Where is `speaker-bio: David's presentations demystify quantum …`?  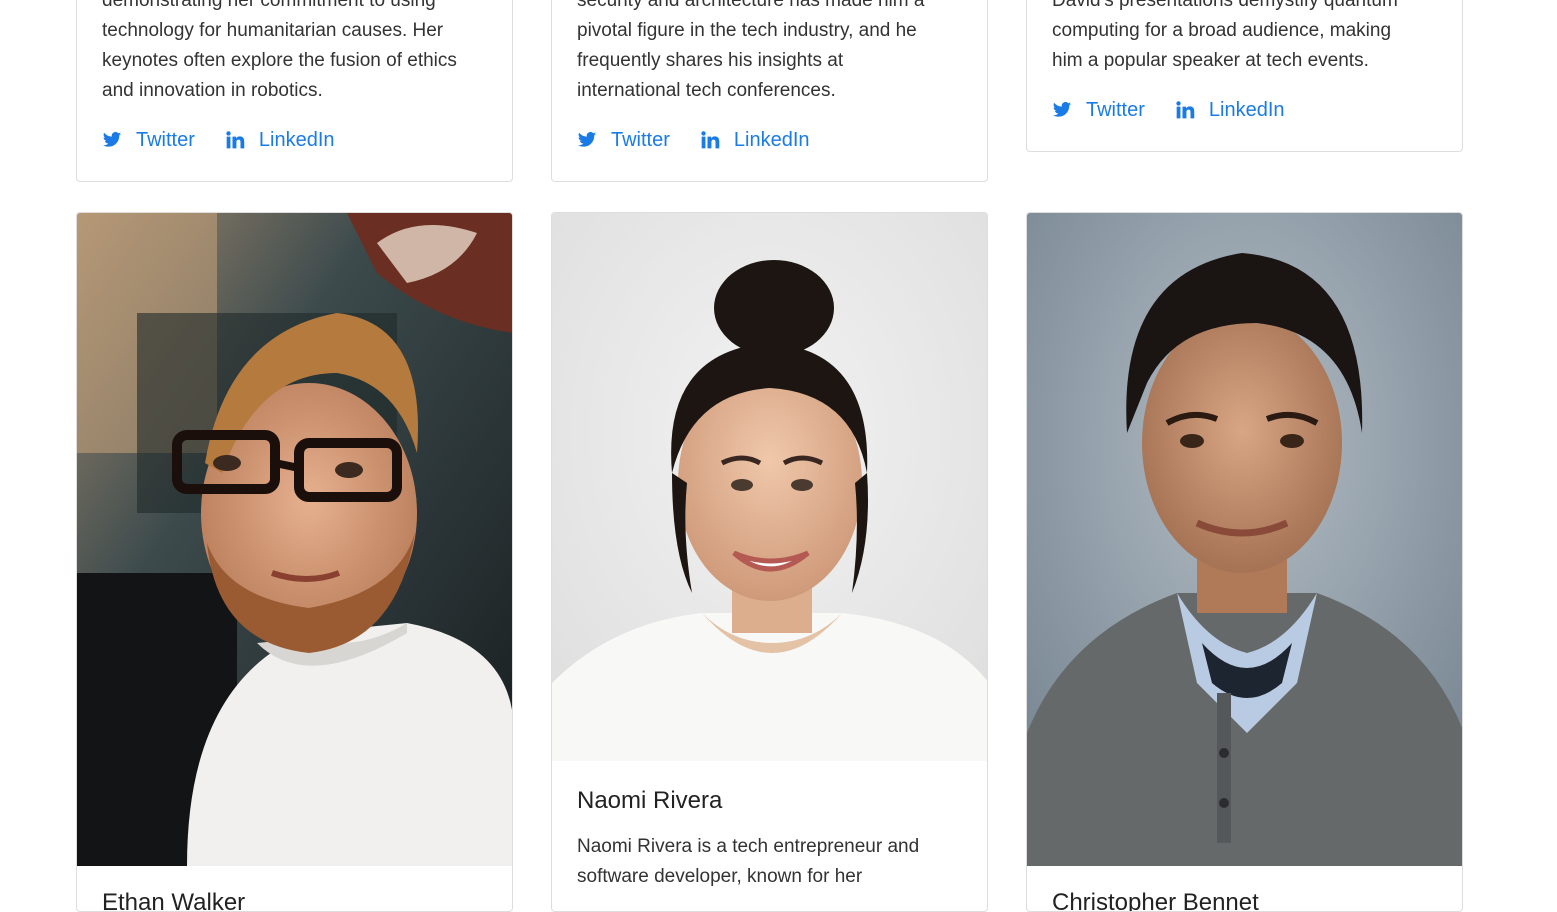
speaker-bio: David's presentations demystify quantum … is located at coordinates (1247, 38).